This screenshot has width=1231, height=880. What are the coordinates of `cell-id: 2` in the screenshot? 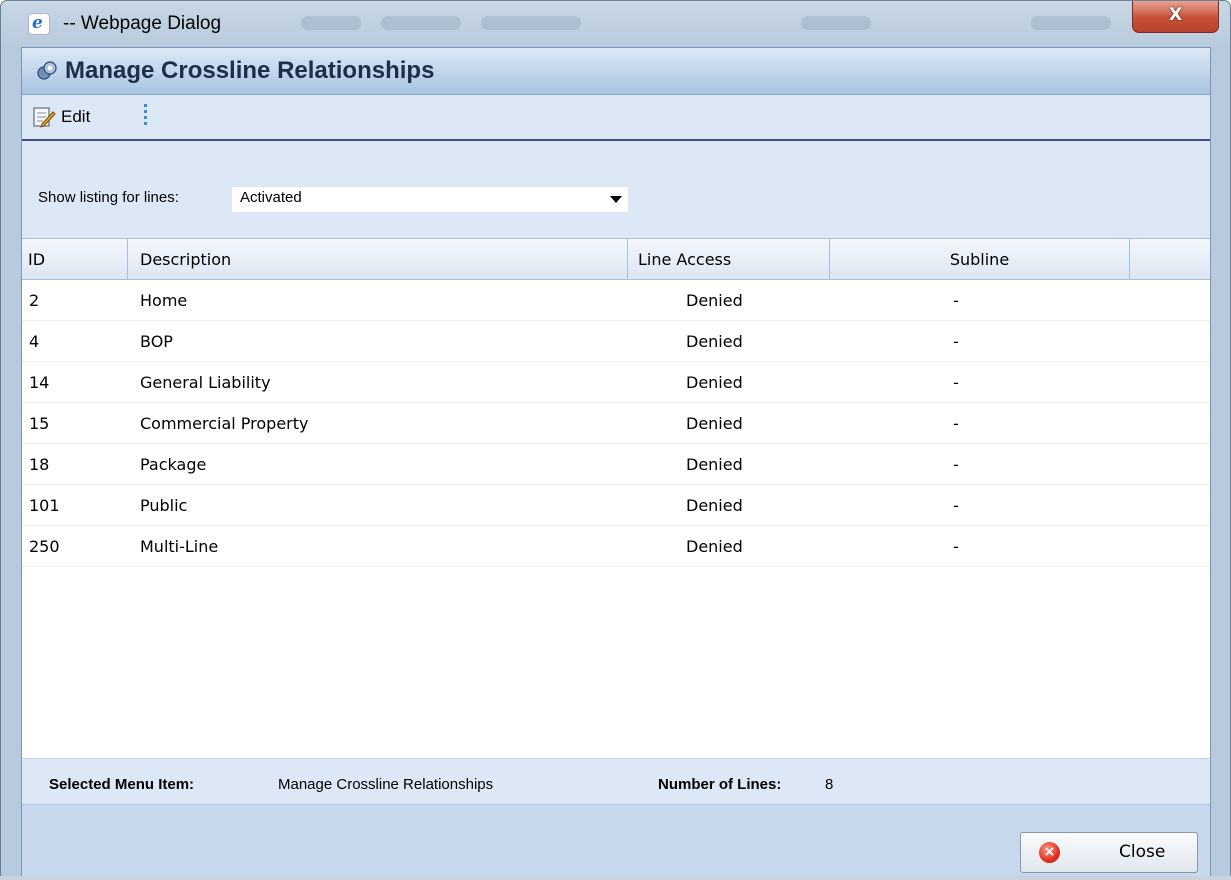 It's located at (34, 300).